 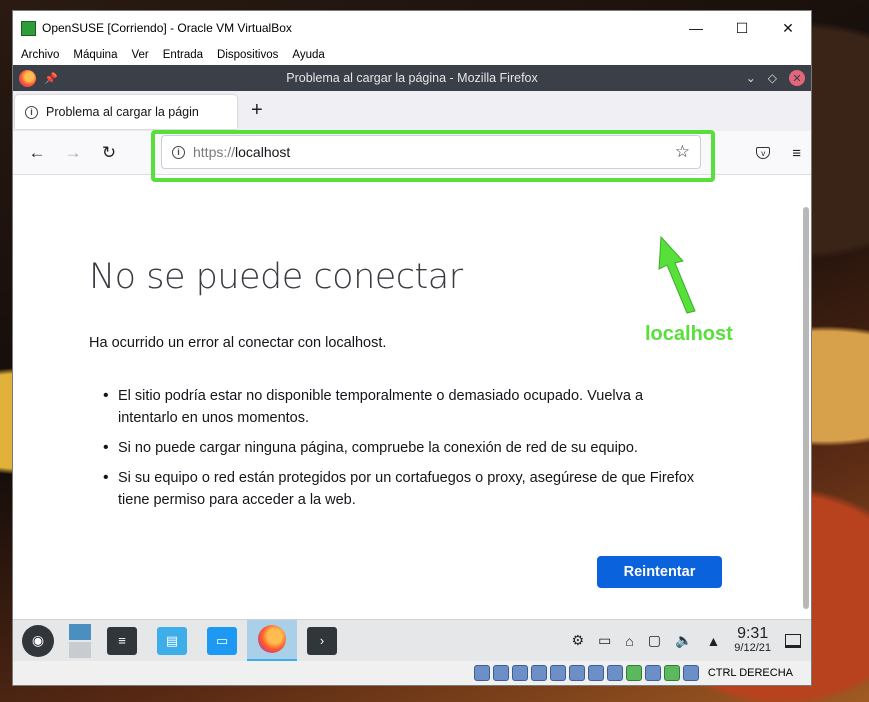 I want to click on menu-archivo: Archivo, so click(x=40, y=55).